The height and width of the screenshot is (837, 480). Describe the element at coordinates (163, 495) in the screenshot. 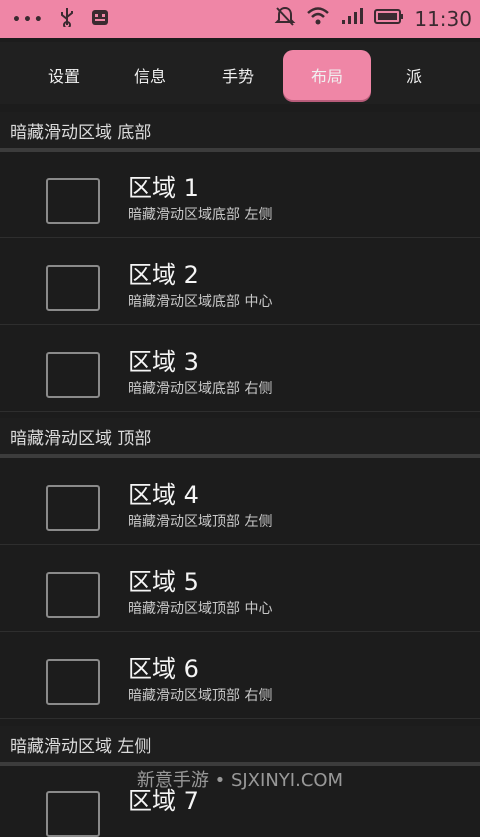

I see `item-title: 区域 4` at that location.